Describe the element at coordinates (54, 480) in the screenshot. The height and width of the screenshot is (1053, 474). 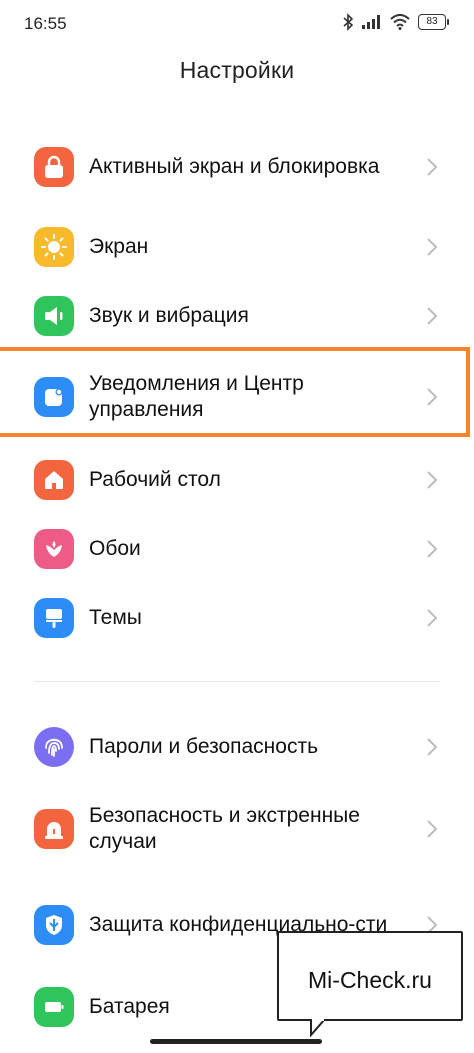
I see `home-icon` at that location.